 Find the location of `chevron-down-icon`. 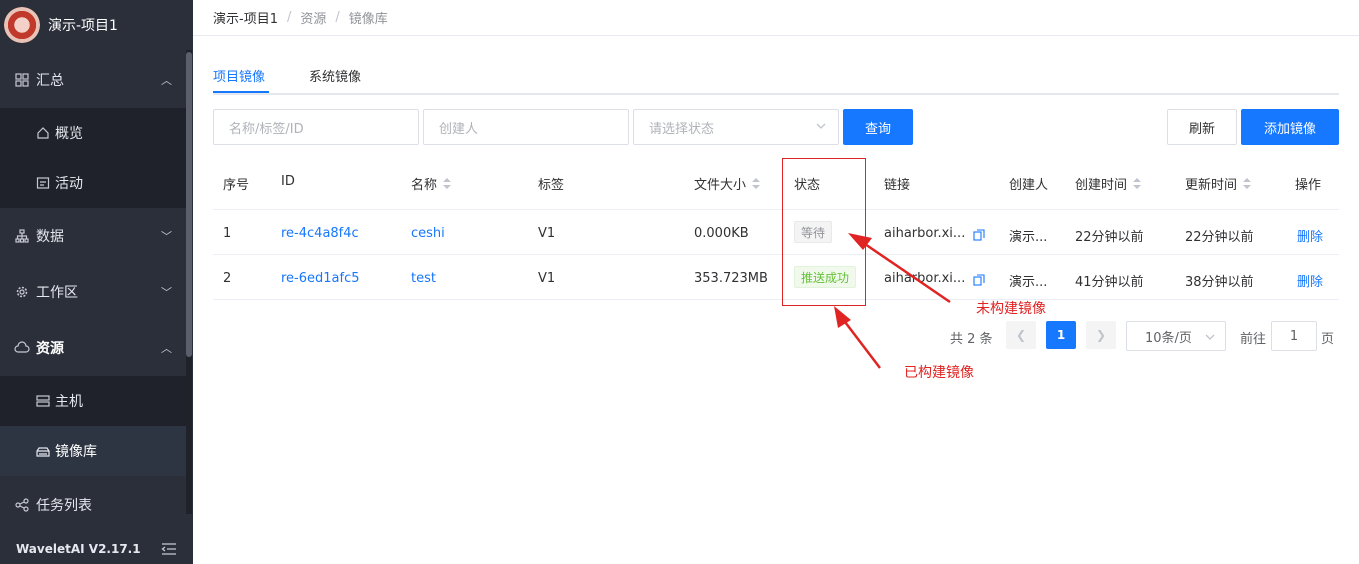

chevron-down-icon is located at coordinates (1210, 338).